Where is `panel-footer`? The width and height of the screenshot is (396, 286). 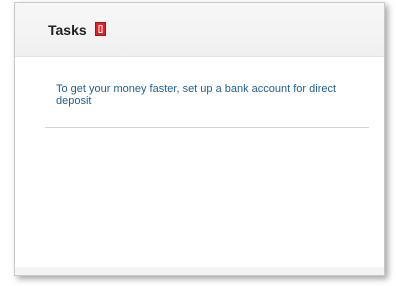
panel-footer is located at coordinates (199, 271).